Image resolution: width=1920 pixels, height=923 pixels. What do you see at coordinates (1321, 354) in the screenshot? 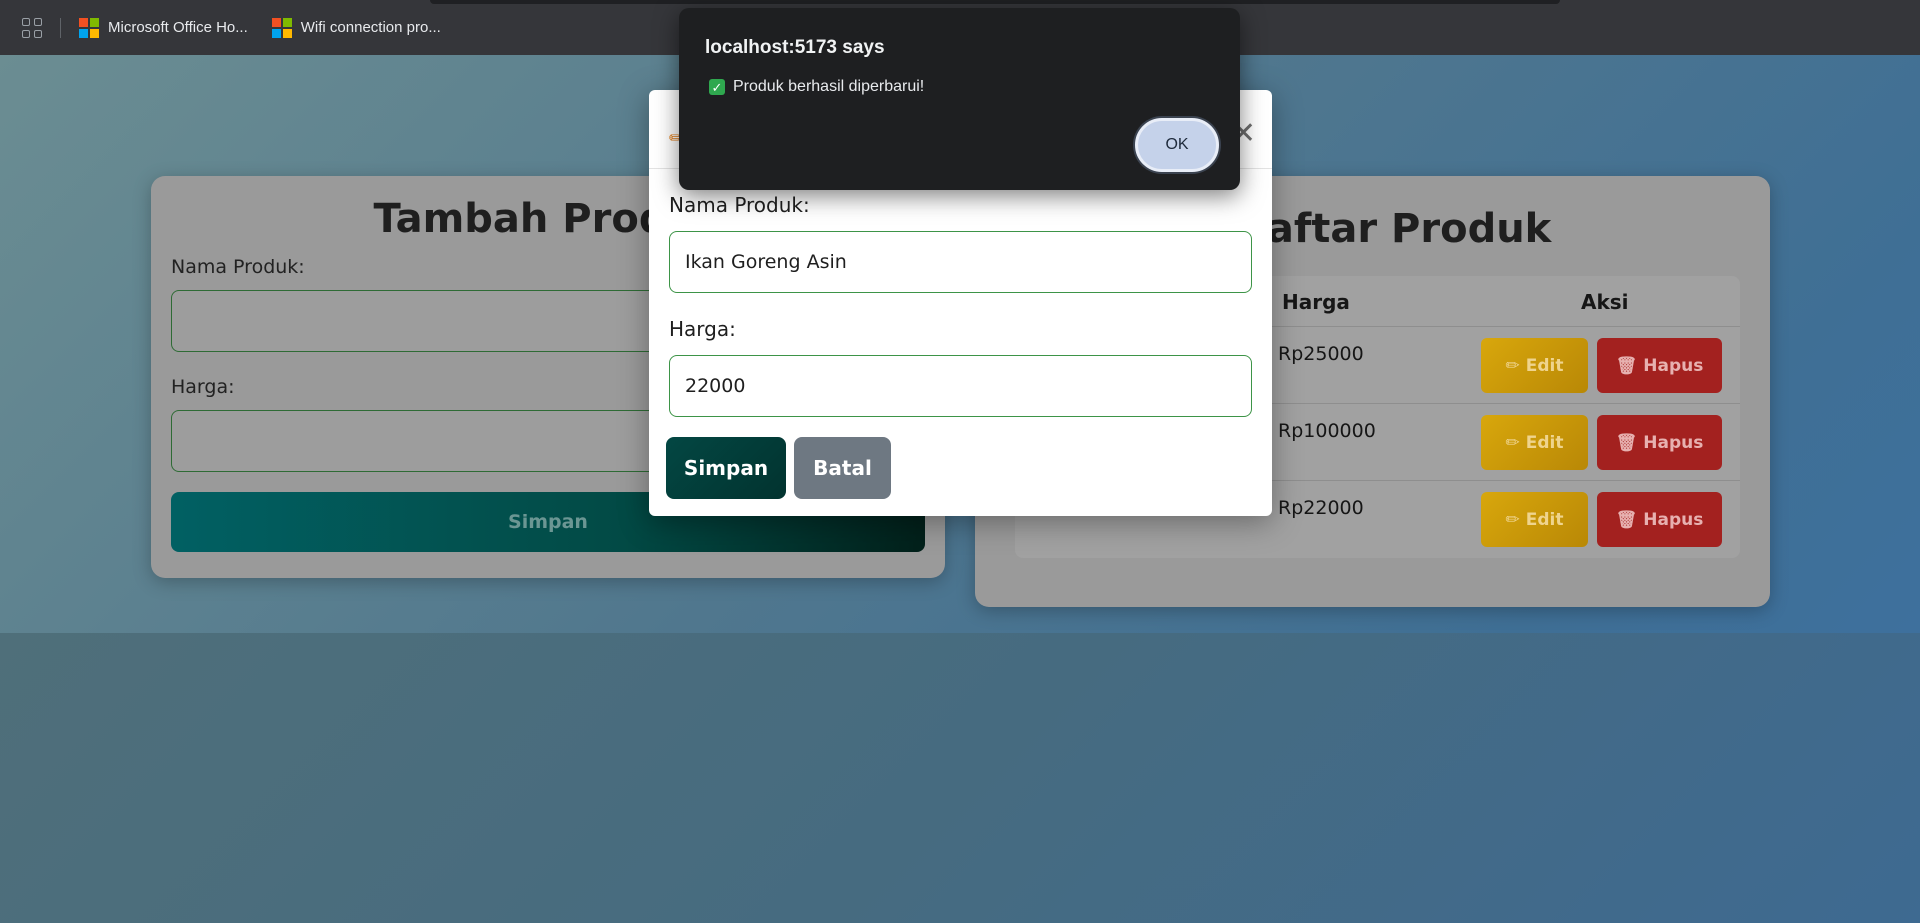
I see `row-price: Rp25000` at bounding box center [1321, 354].